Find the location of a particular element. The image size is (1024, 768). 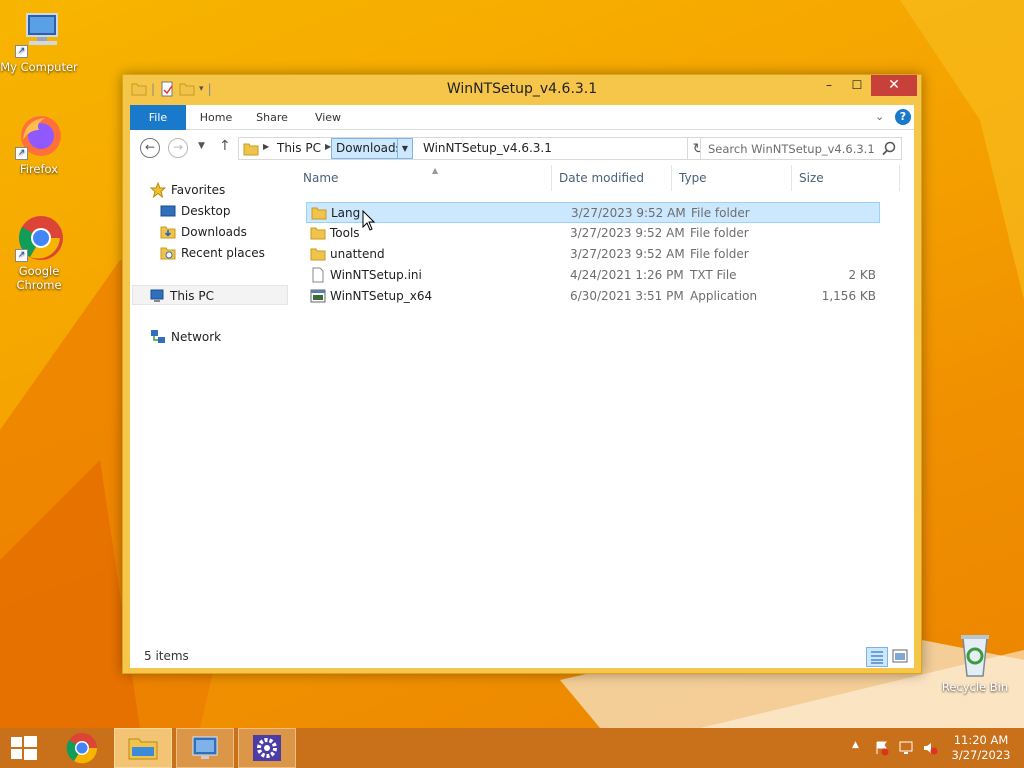

large-icons-view-icon is located at coordinates (900, 656).